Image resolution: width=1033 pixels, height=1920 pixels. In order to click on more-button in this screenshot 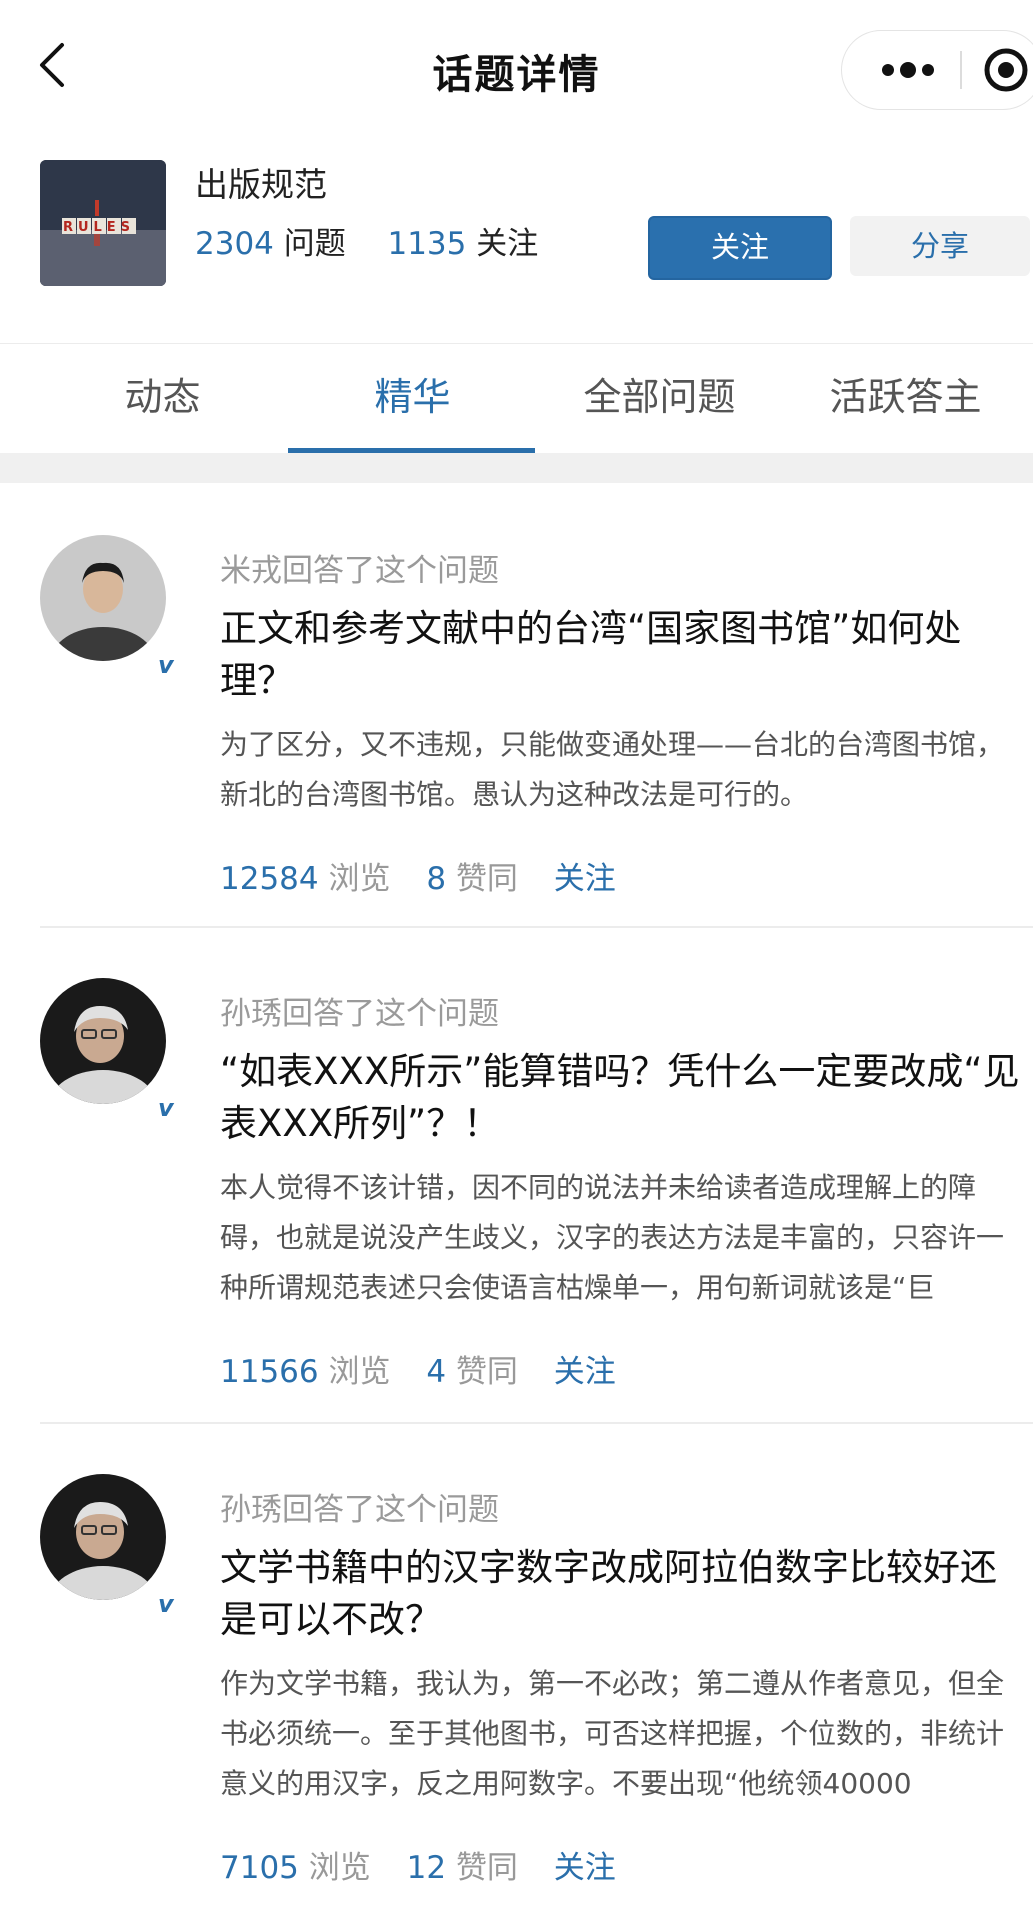, I will do `click(907, 70)`.